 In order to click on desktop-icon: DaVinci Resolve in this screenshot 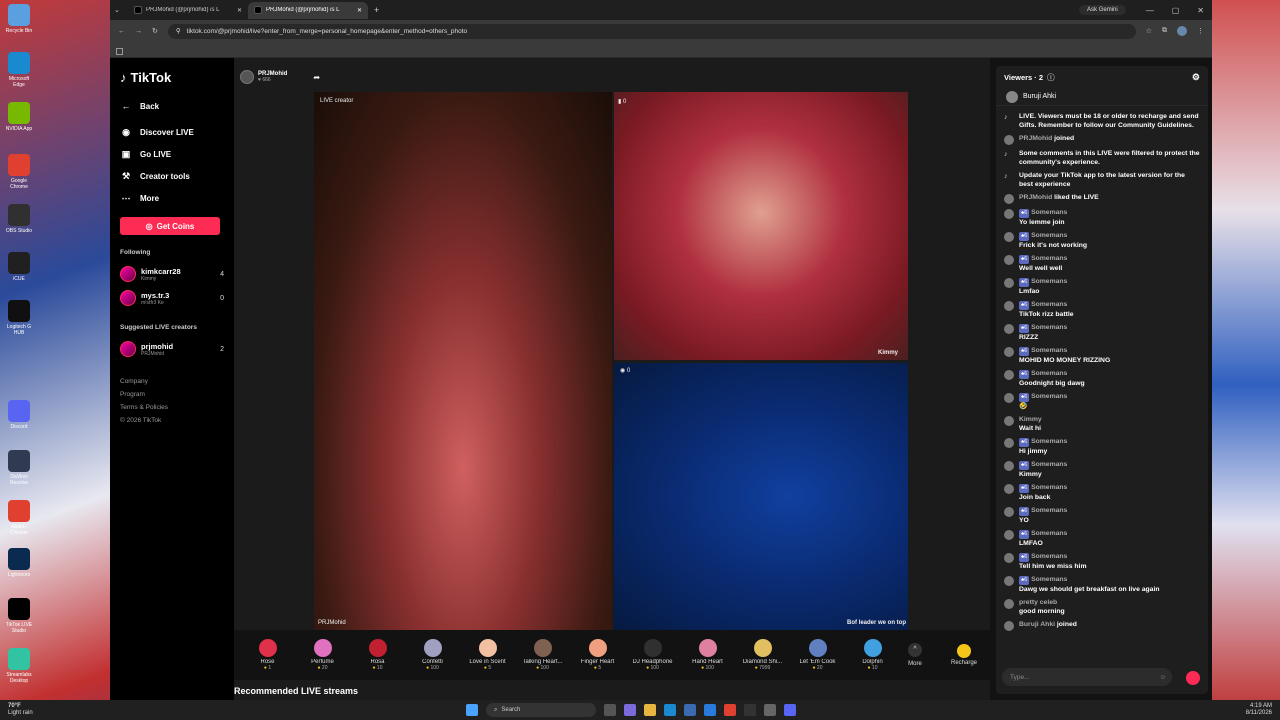, I will do `click(19, 468)`.